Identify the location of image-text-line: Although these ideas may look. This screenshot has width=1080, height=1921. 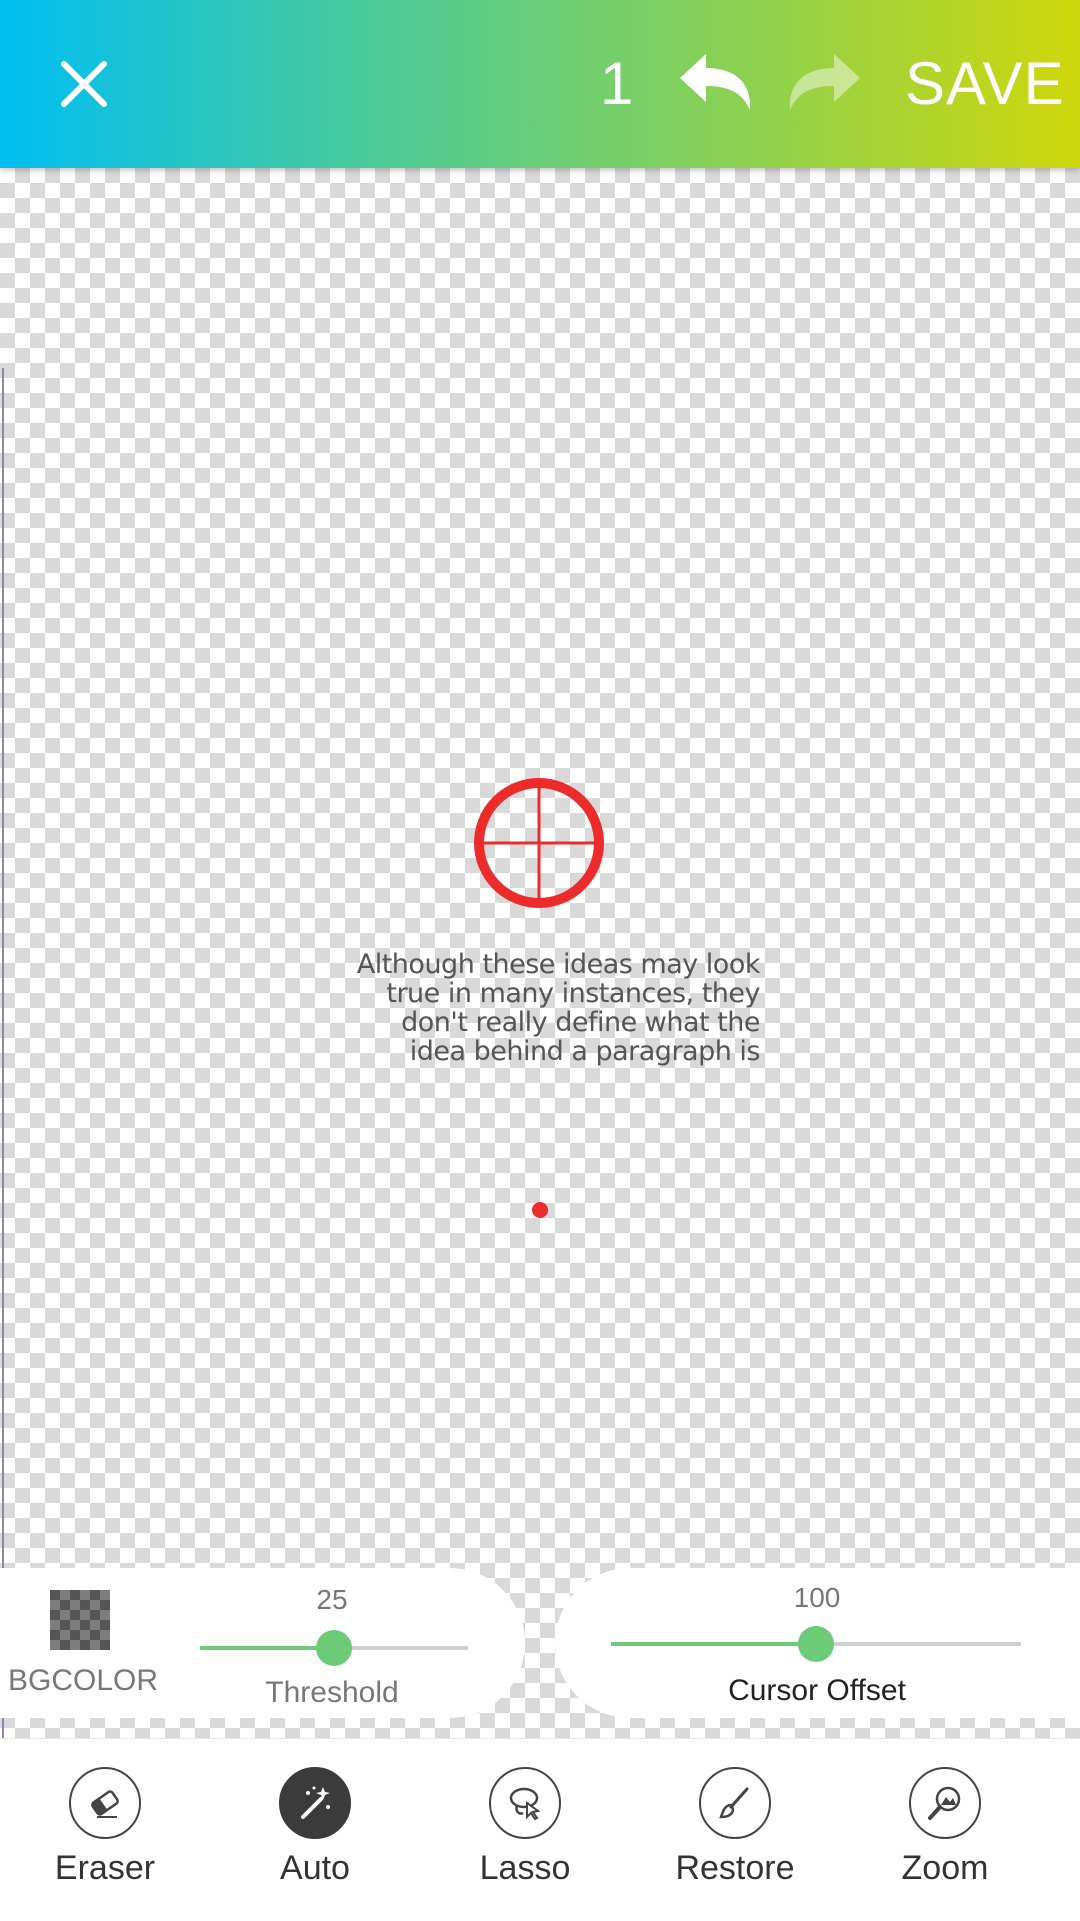
(558, 964).